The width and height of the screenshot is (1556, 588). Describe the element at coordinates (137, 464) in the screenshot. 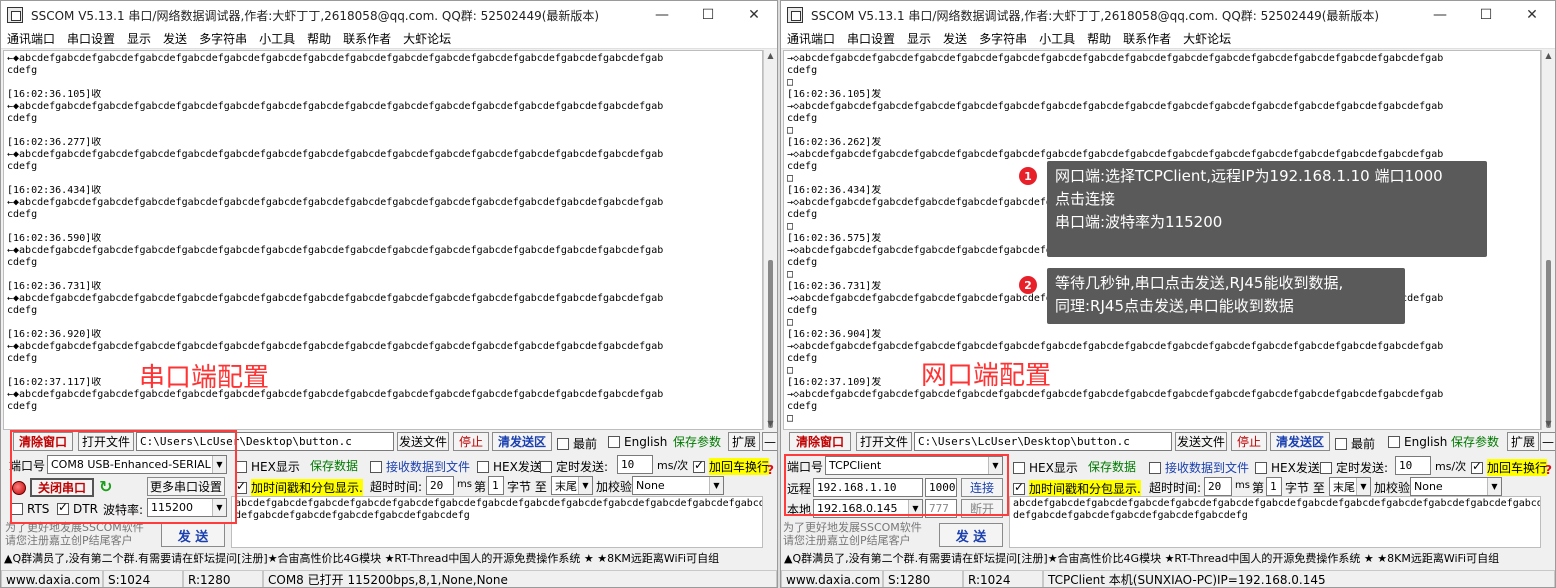

I see `port-select: COM8 USB-Enhanced-SERIAL C ▼` at that location.